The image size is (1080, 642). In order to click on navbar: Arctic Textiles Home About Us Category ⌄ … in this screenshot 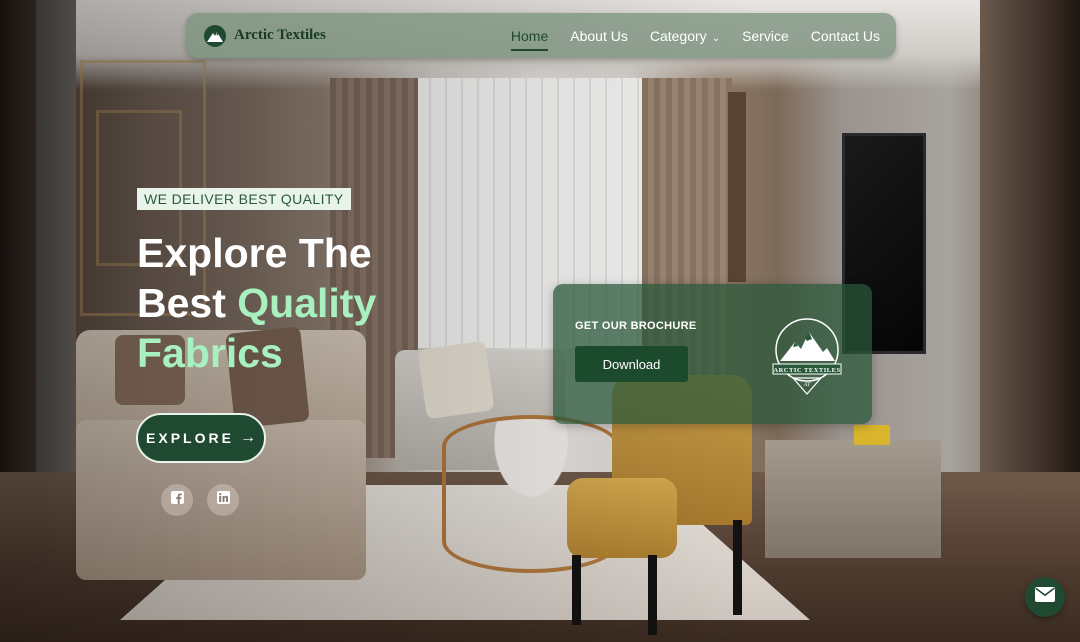, I will do `click(541, 35)`.